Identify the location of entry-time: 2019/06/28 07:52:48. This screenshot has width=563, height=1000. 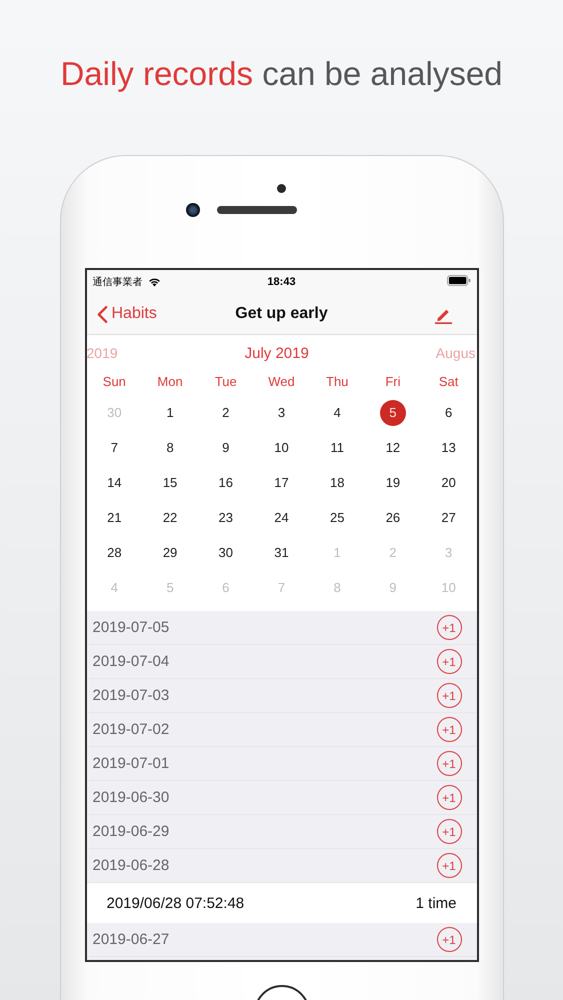
(175, 903).